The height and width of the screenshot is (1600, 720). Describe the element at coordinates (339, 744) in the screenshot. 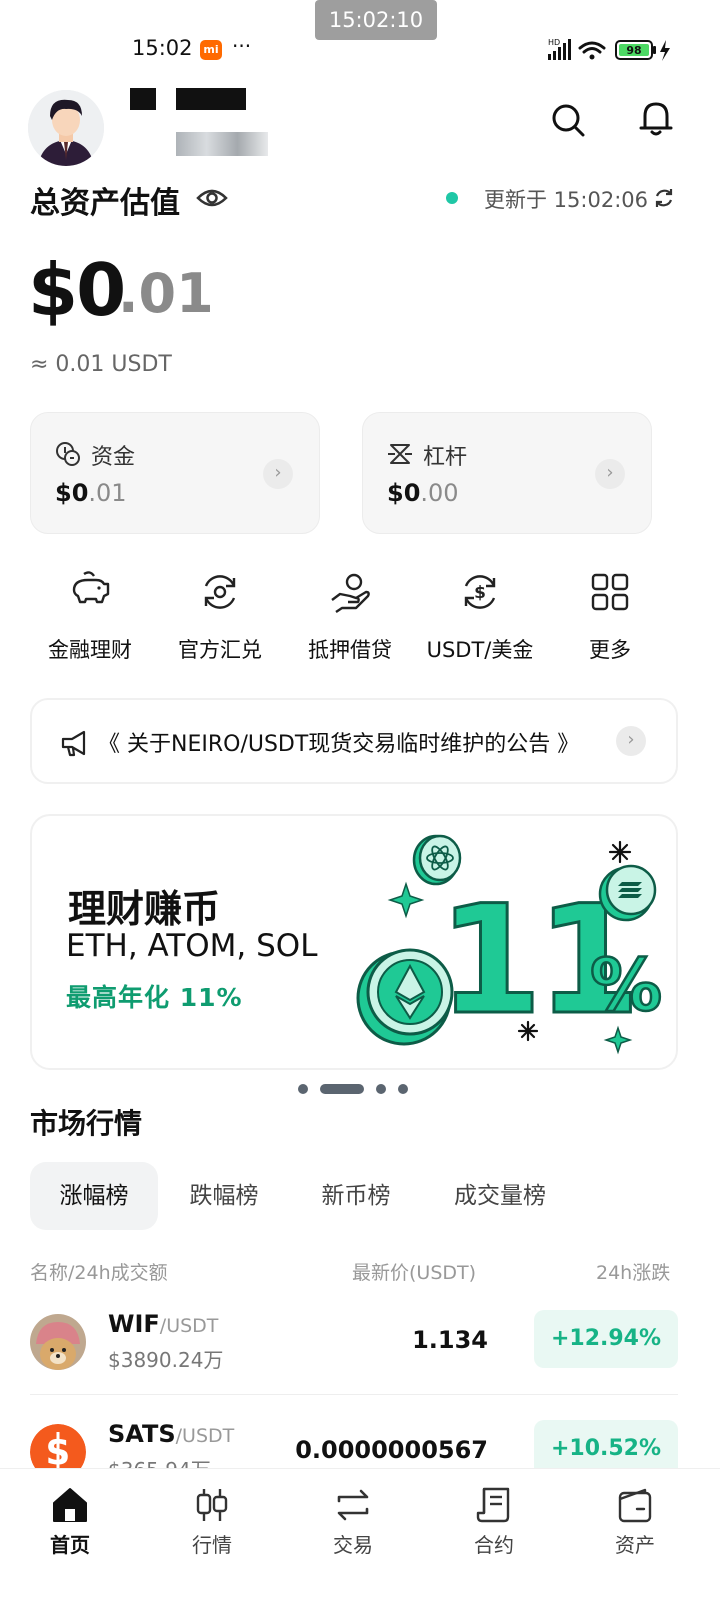

I see `announcement-text: 《 关于NEIRO/USDT现货交易临时维护的公告 》` at that location.